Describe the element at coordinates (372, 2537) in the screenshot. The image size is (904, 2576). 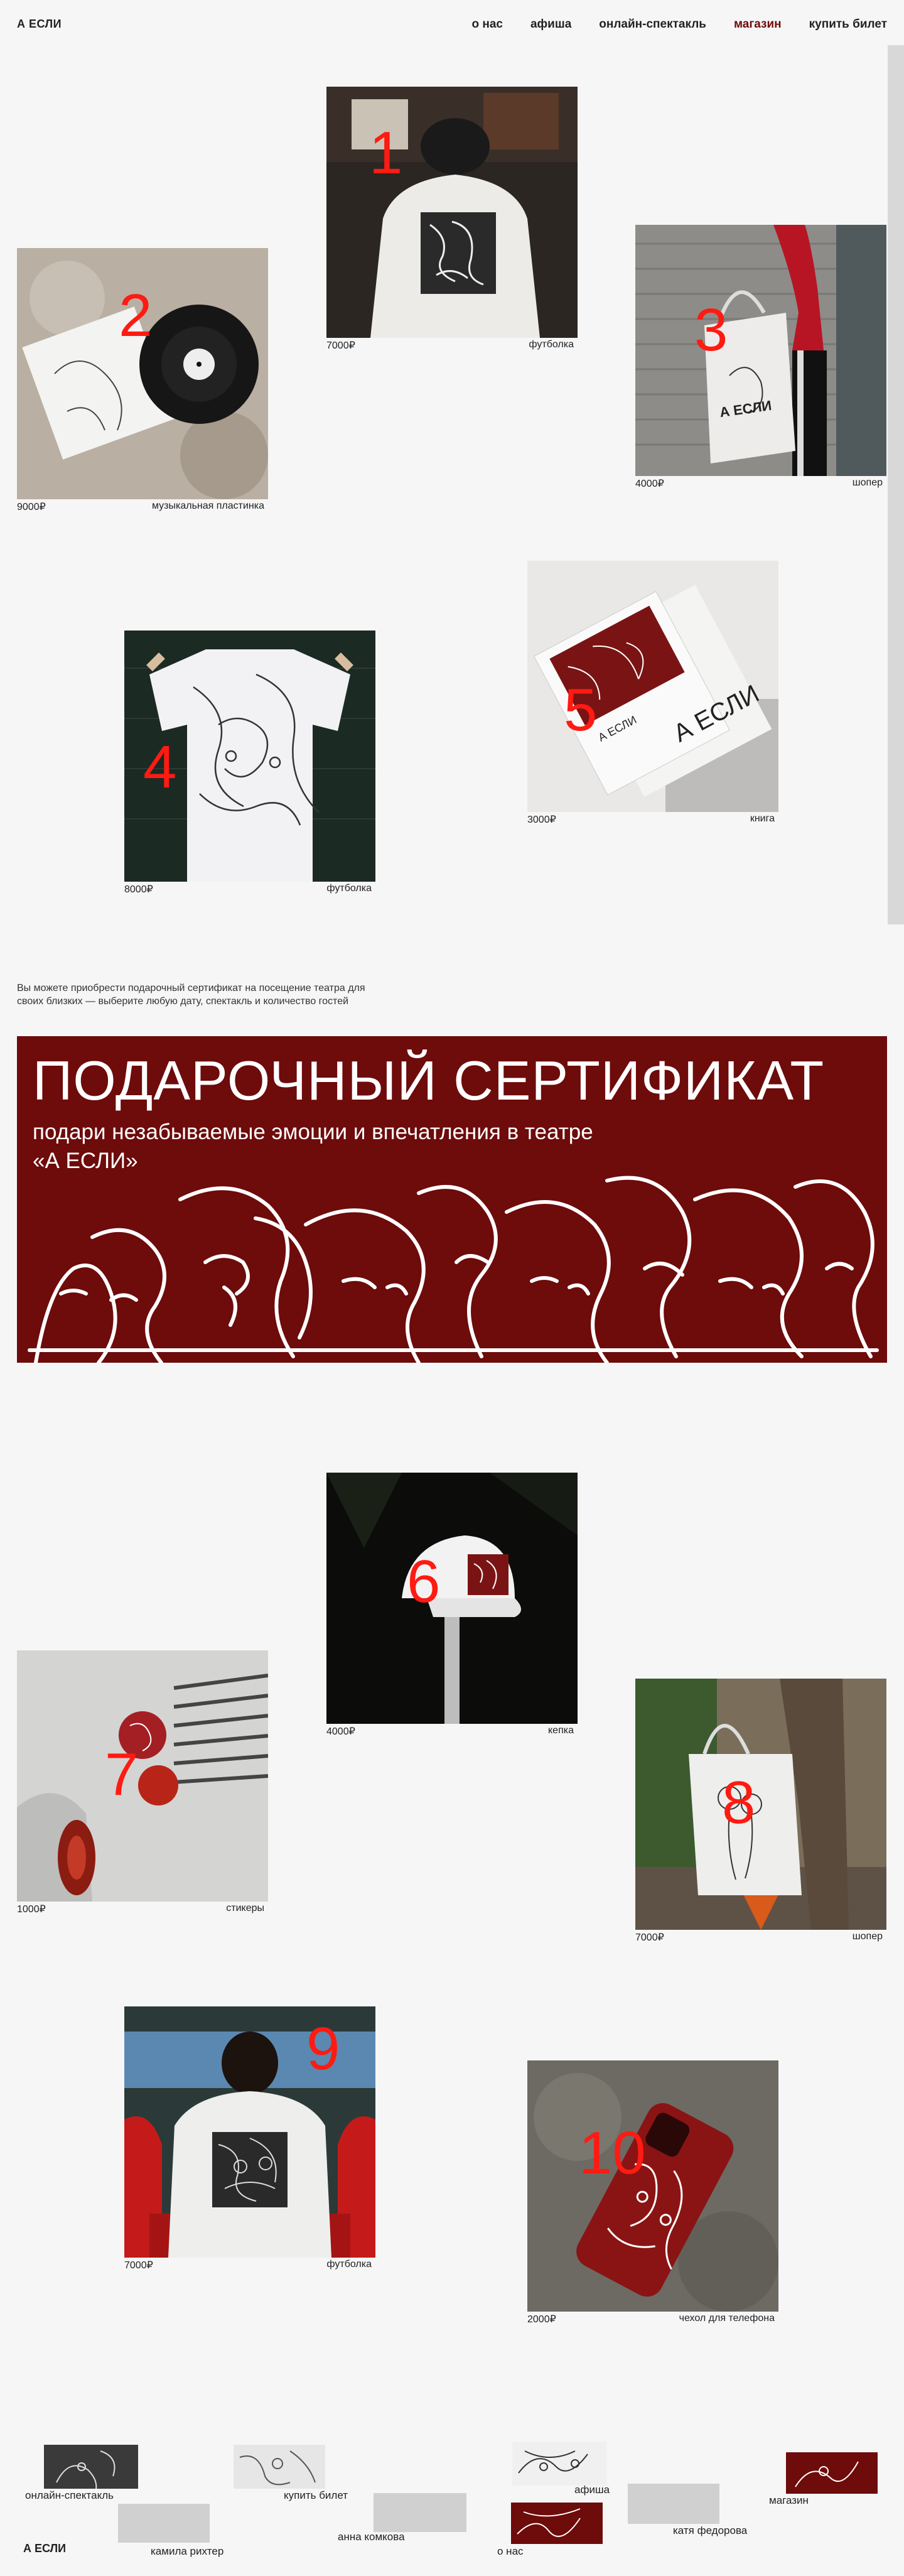
I see `footer-link-anna: анна комкова` at that location.